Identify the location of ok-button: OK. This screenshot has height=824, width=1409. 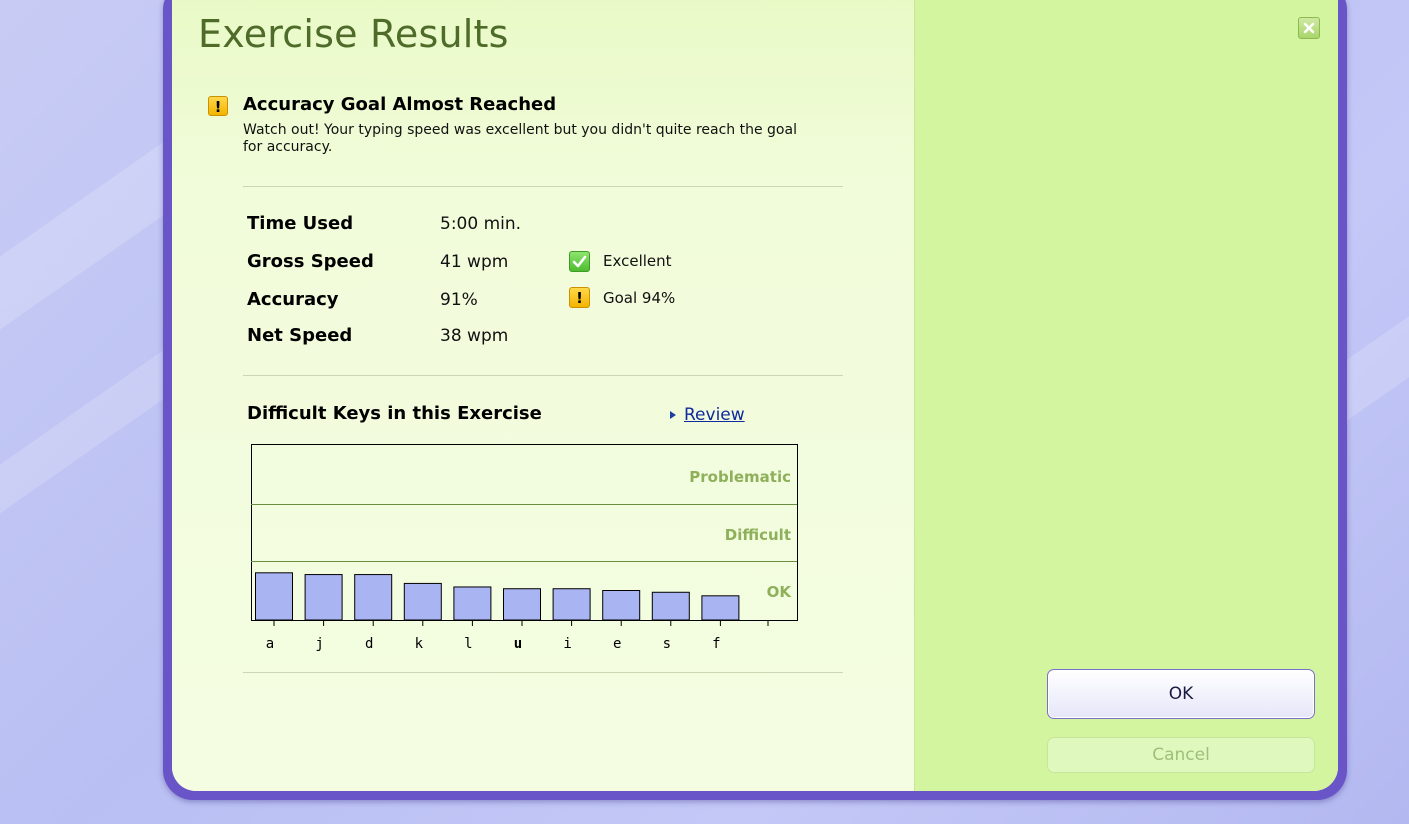
(1181, 694).